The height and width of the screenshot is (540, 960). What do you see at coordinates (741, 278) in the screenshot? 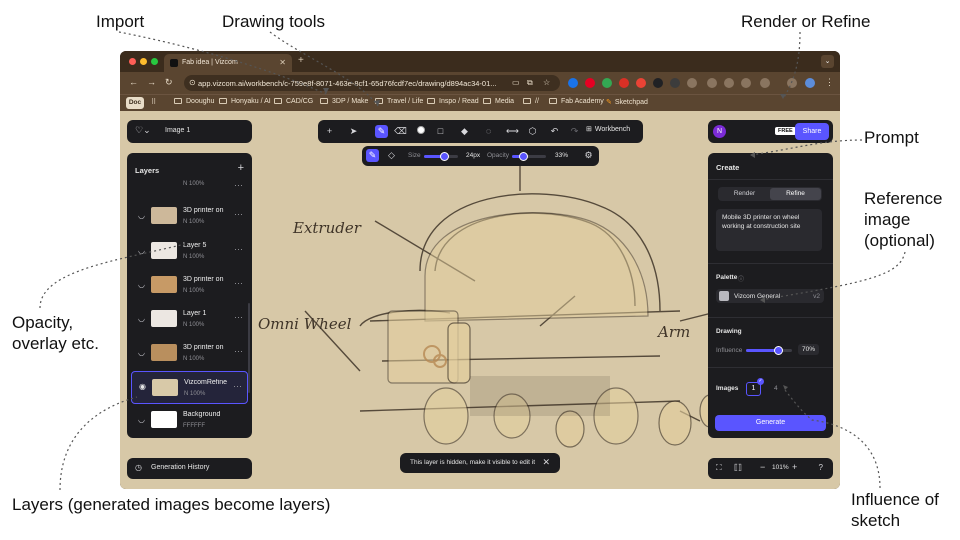
I see `palette-info-icon: ⓘ` at bounding box center [741, 278].